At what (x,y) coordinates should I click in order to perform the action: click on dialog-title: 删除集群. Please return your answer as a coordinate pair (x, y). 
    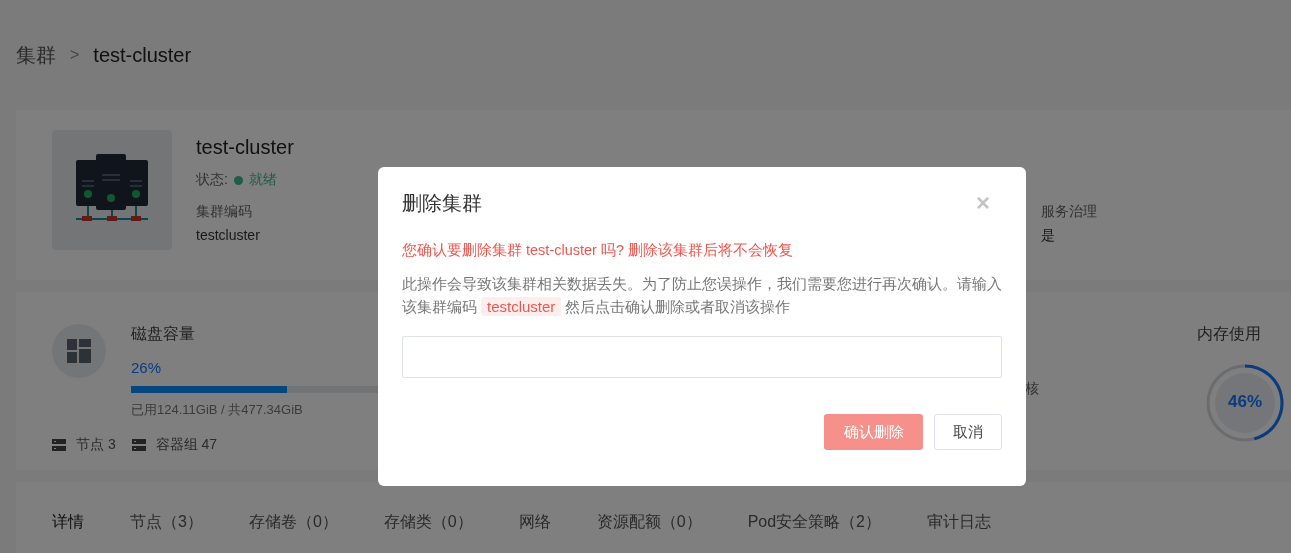
    Looking at the image, I should click on (442, 203).